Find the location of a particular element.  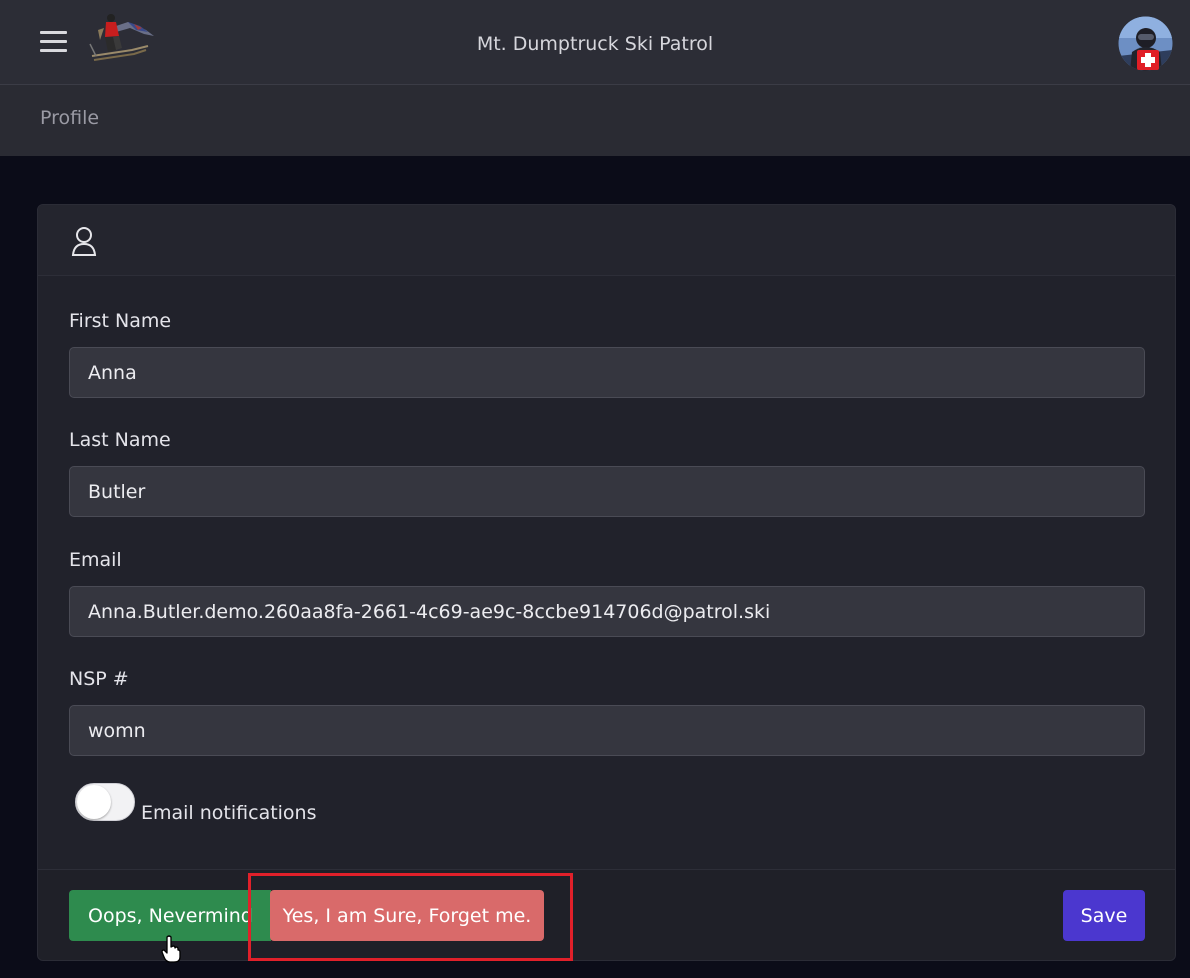

toggle-knob is located at coordinates (94, 802).